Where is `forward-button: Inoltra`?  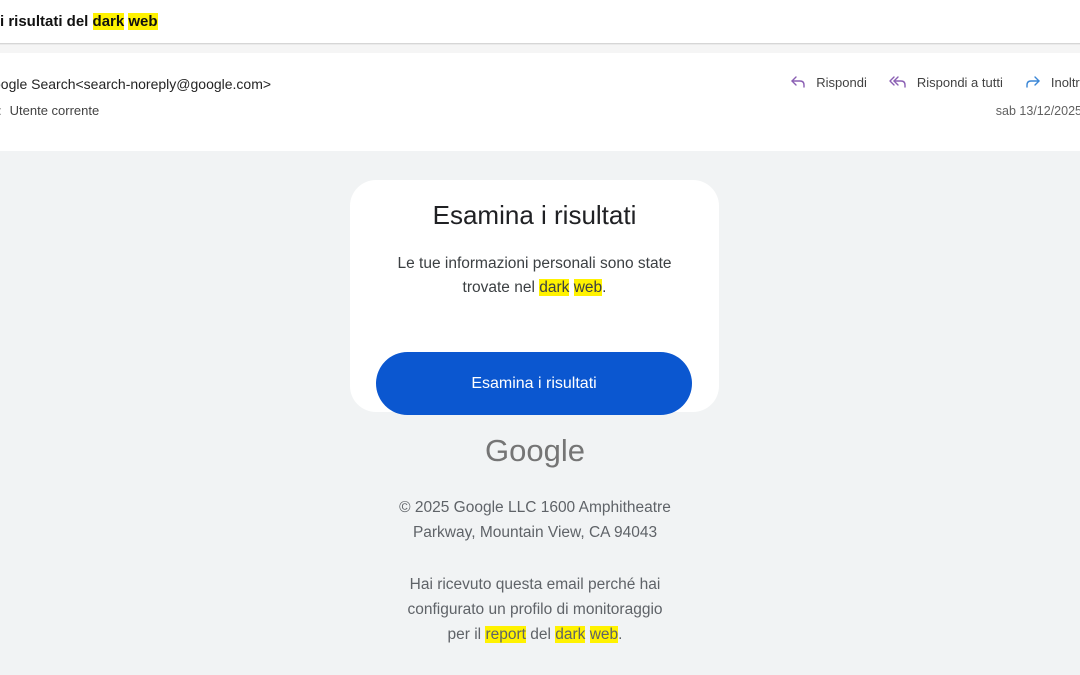 forward-button: Inoltra is located at coordinates (1052, 82).